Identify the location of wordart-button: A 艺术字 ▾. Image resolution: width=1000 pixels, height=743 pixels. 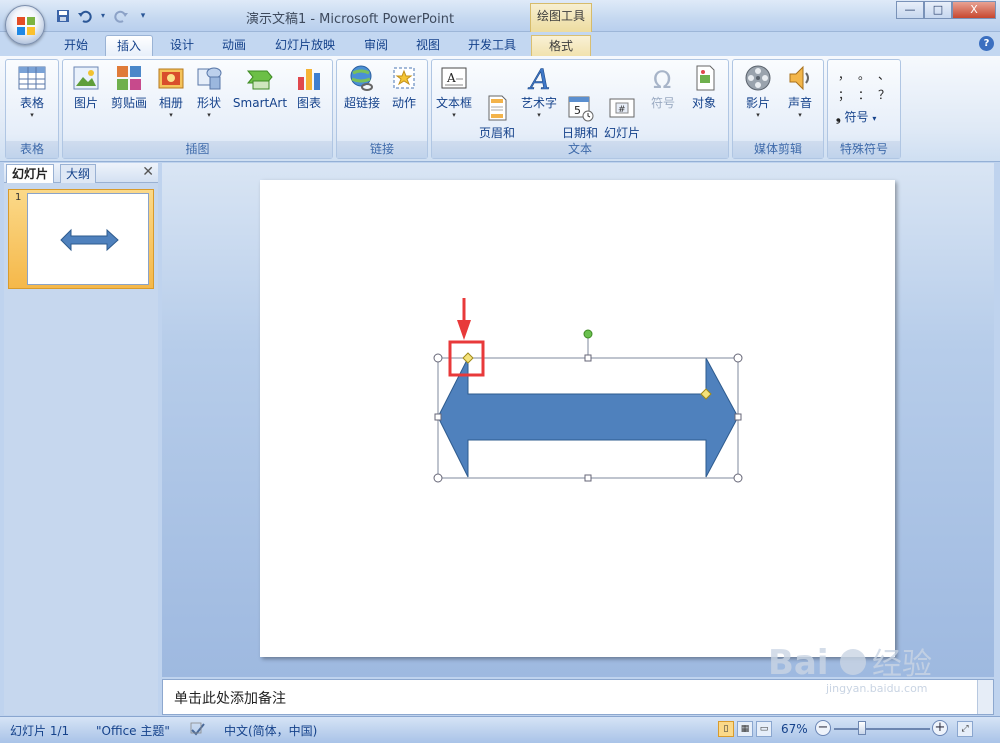
(539, 91).